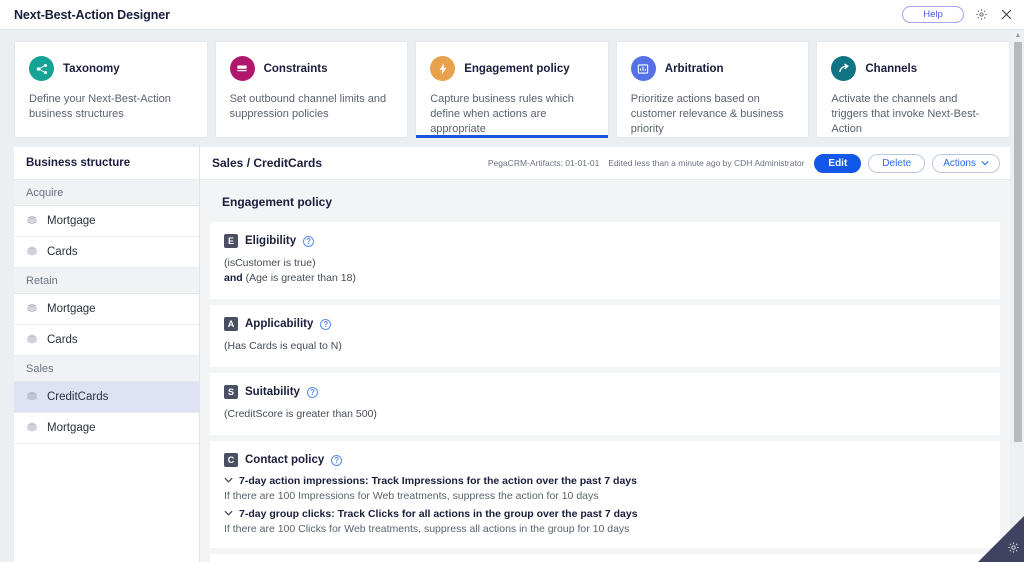 The height and width of the screenshot is (562, 1024). I want to click on record-action-buttons: Edit Delete Actions, so click(907, 163).